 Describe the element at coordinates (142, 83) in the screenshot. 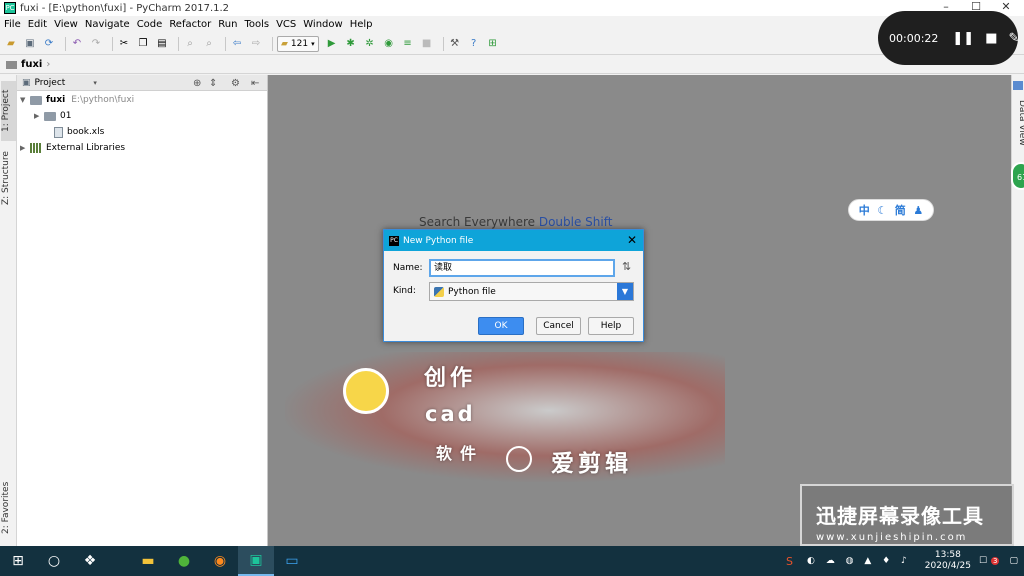

I see `project-panel-header: ▣ Project ▾ ⊕ ⇕ ⚙ ⇤` at that location.